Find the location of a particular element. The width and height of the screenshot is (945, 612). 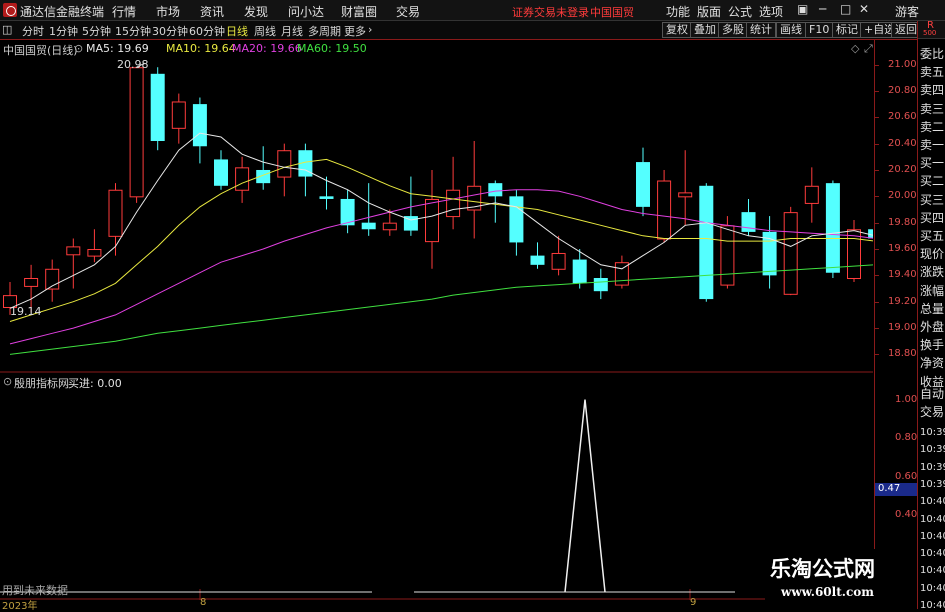

period-weekly: 周线 is located at coordinates (265, 31).